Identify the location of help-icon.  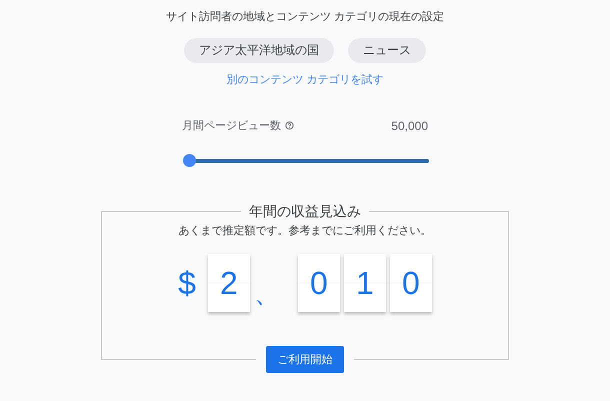
(289, 125).